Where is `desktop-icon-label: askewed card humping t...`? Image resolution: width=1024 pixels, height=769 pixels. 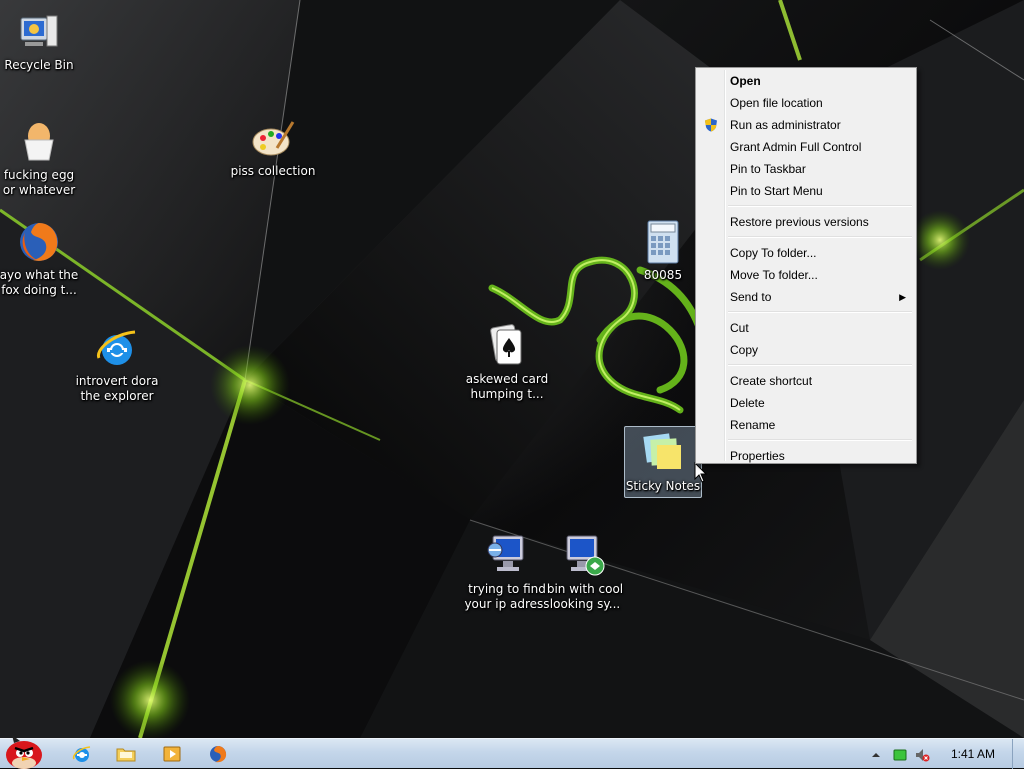 desktop-icon-label: askewed card humping t... is located at coordinates (507, 386).